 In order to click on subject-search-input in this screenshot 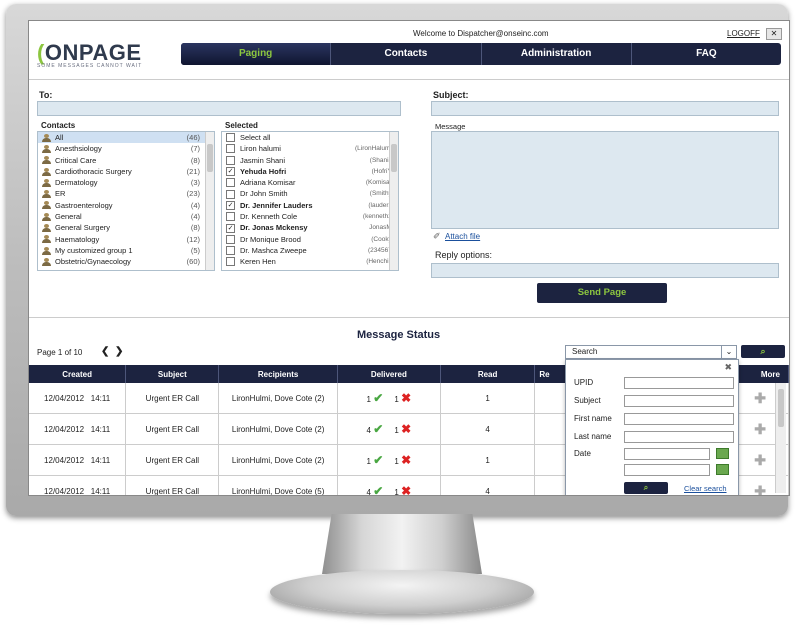, I will do `click(679, 401)`.